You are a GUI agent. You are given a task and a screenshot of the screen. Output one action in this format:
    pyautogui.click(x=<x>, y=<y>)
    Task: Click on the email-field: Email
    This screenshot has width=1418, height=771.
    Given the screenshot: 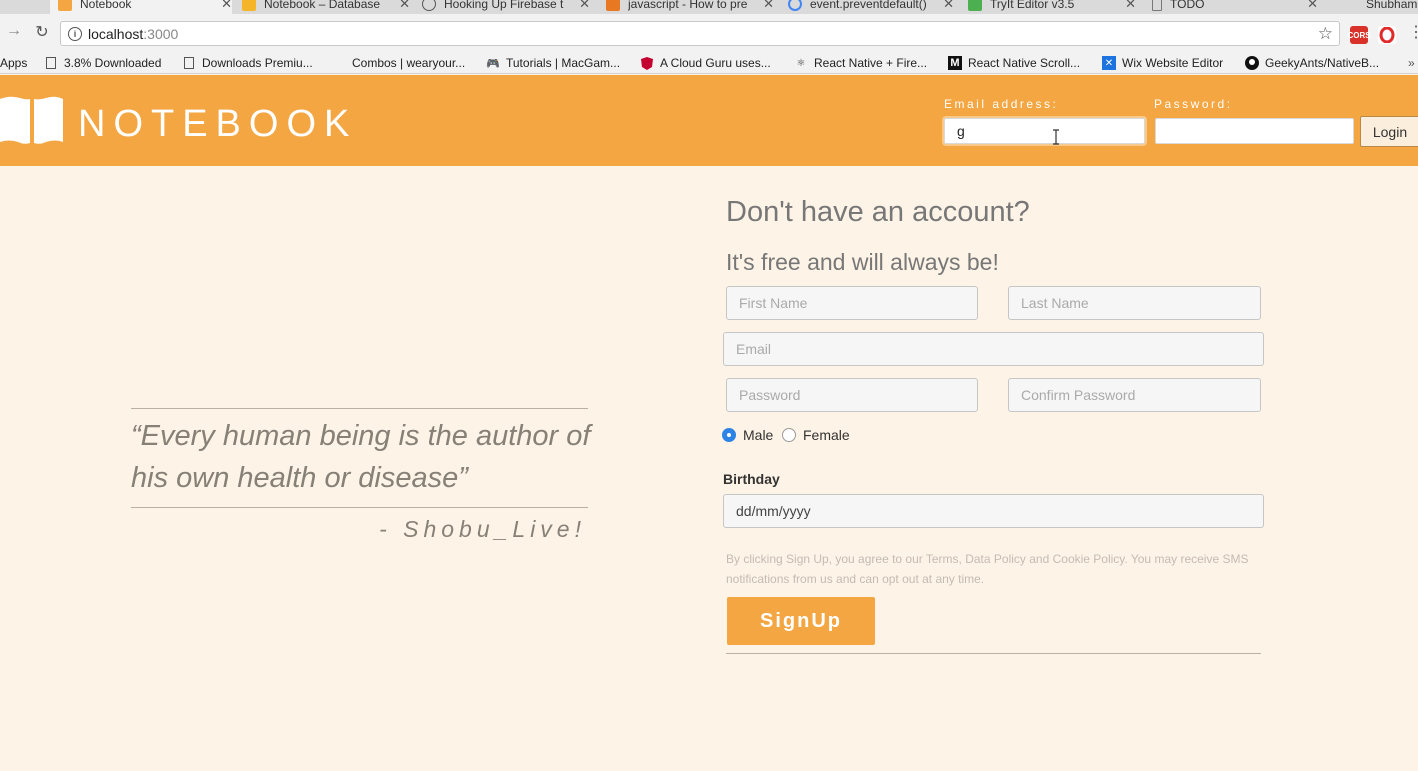 What is the action you would take?
    pyautogui.click(x=993, y=349)
    